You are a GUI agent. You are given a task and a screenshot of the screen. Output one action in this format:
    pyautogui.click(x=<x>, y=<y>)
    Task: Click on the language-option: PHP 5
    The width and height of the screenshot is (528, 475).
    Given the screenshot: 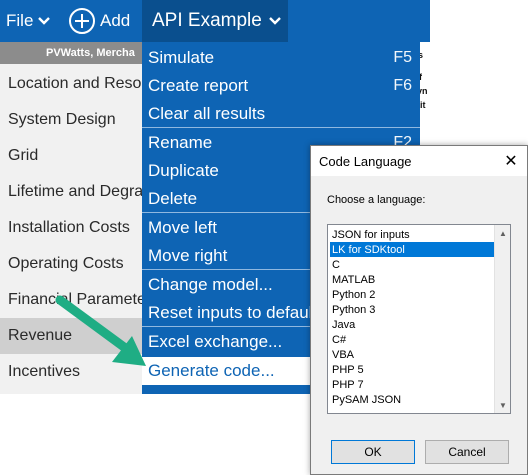 What is the action you would take?
    pyautogui.click(x=412, y=369)
    